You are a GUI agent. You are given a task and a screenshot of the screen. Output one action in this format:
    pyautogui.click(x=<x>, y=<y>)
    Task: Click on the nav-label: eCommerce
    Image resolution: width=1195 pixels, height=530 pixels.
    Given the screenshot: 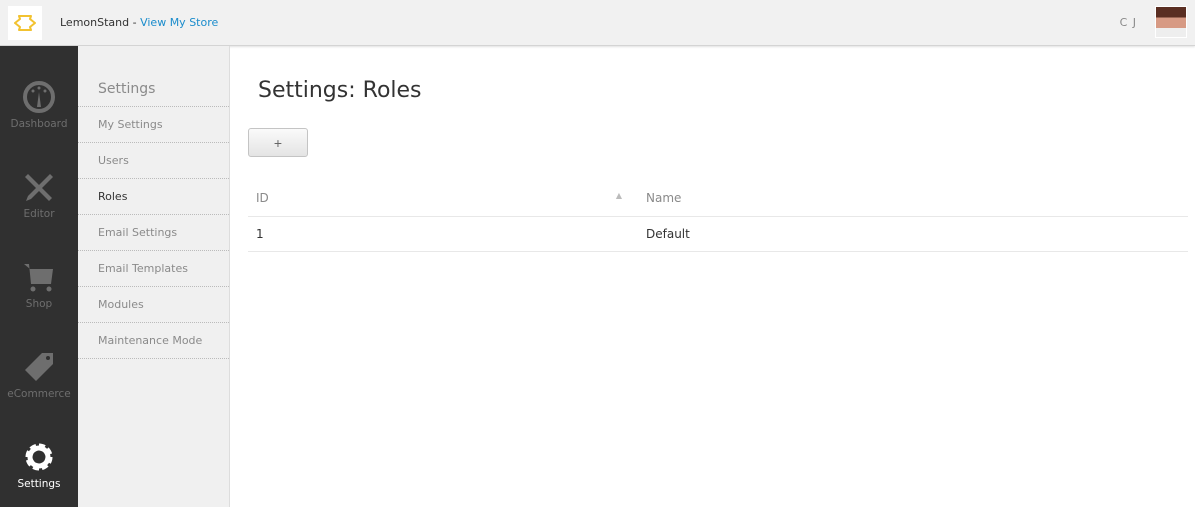 What is the action you would take?
    pyautogui.click(x=39, y=394)
    